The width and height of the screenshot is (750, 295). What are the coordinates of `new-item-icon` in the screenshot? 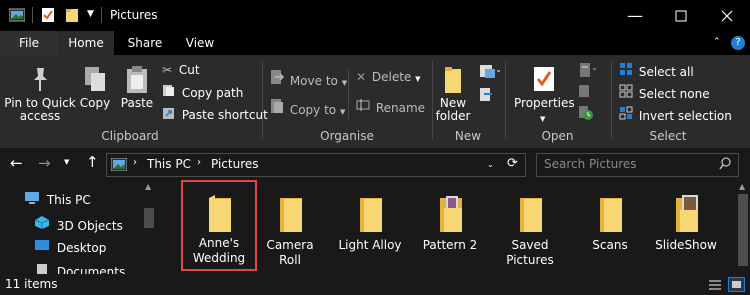 It's located at (489, 72).